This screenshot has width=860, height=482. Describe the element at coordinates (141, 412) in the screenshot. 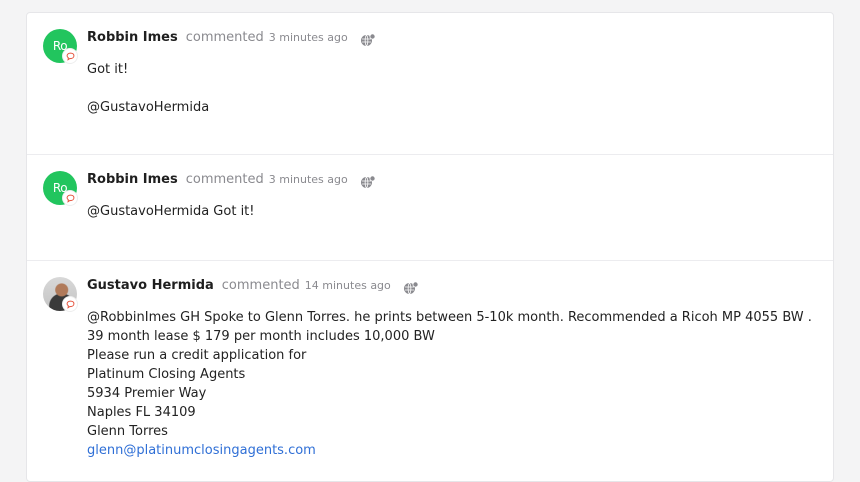

I see `comment-text-line: Naples FL 34109` at that location.